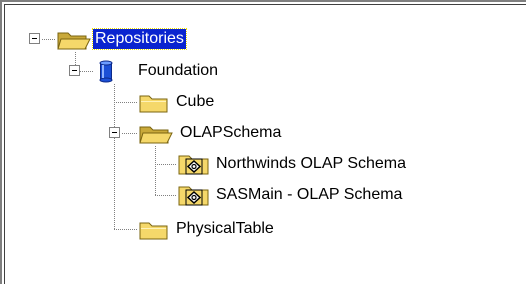  I want to click on database-cylinder-icon, so click(106, 71).